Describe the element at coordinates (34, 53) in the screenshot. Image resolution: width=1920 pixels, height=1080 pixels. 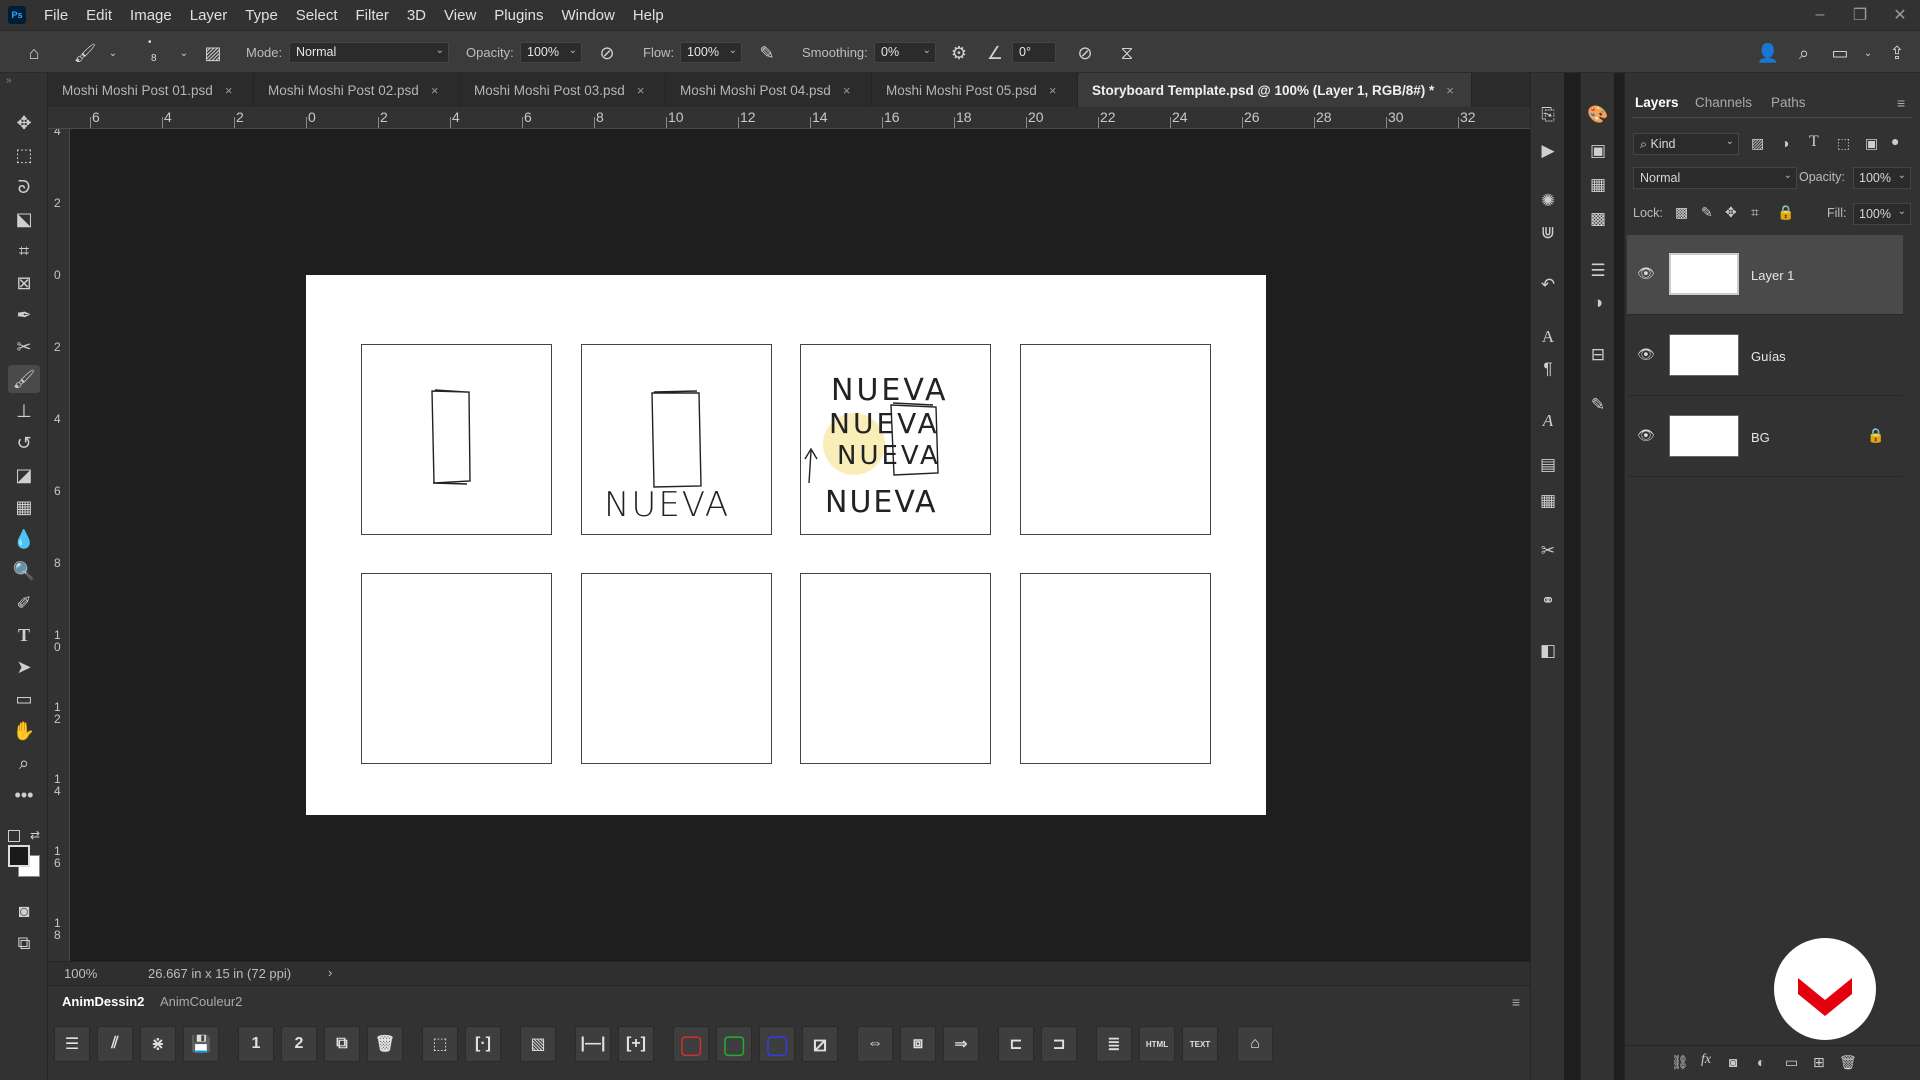
I see `home-icon: ⌂` at that location.